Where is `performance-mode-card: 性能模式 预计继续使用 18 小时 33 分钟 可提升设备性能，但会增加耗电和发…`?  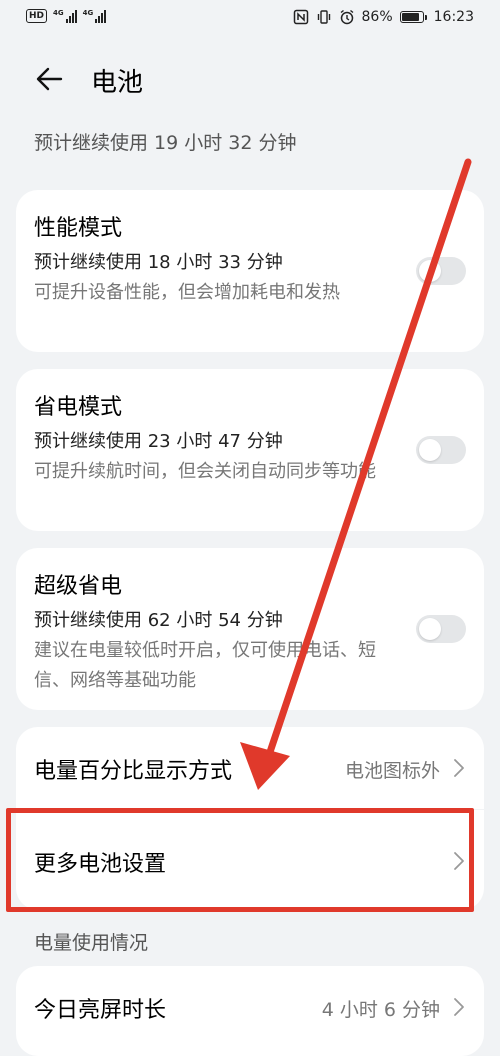 performance-mode-card: 性能模式 预计继续使用 18 小时 33 分钟 可提升设备性能，但会增加耗电和发… is located at coordinates (250, 271).